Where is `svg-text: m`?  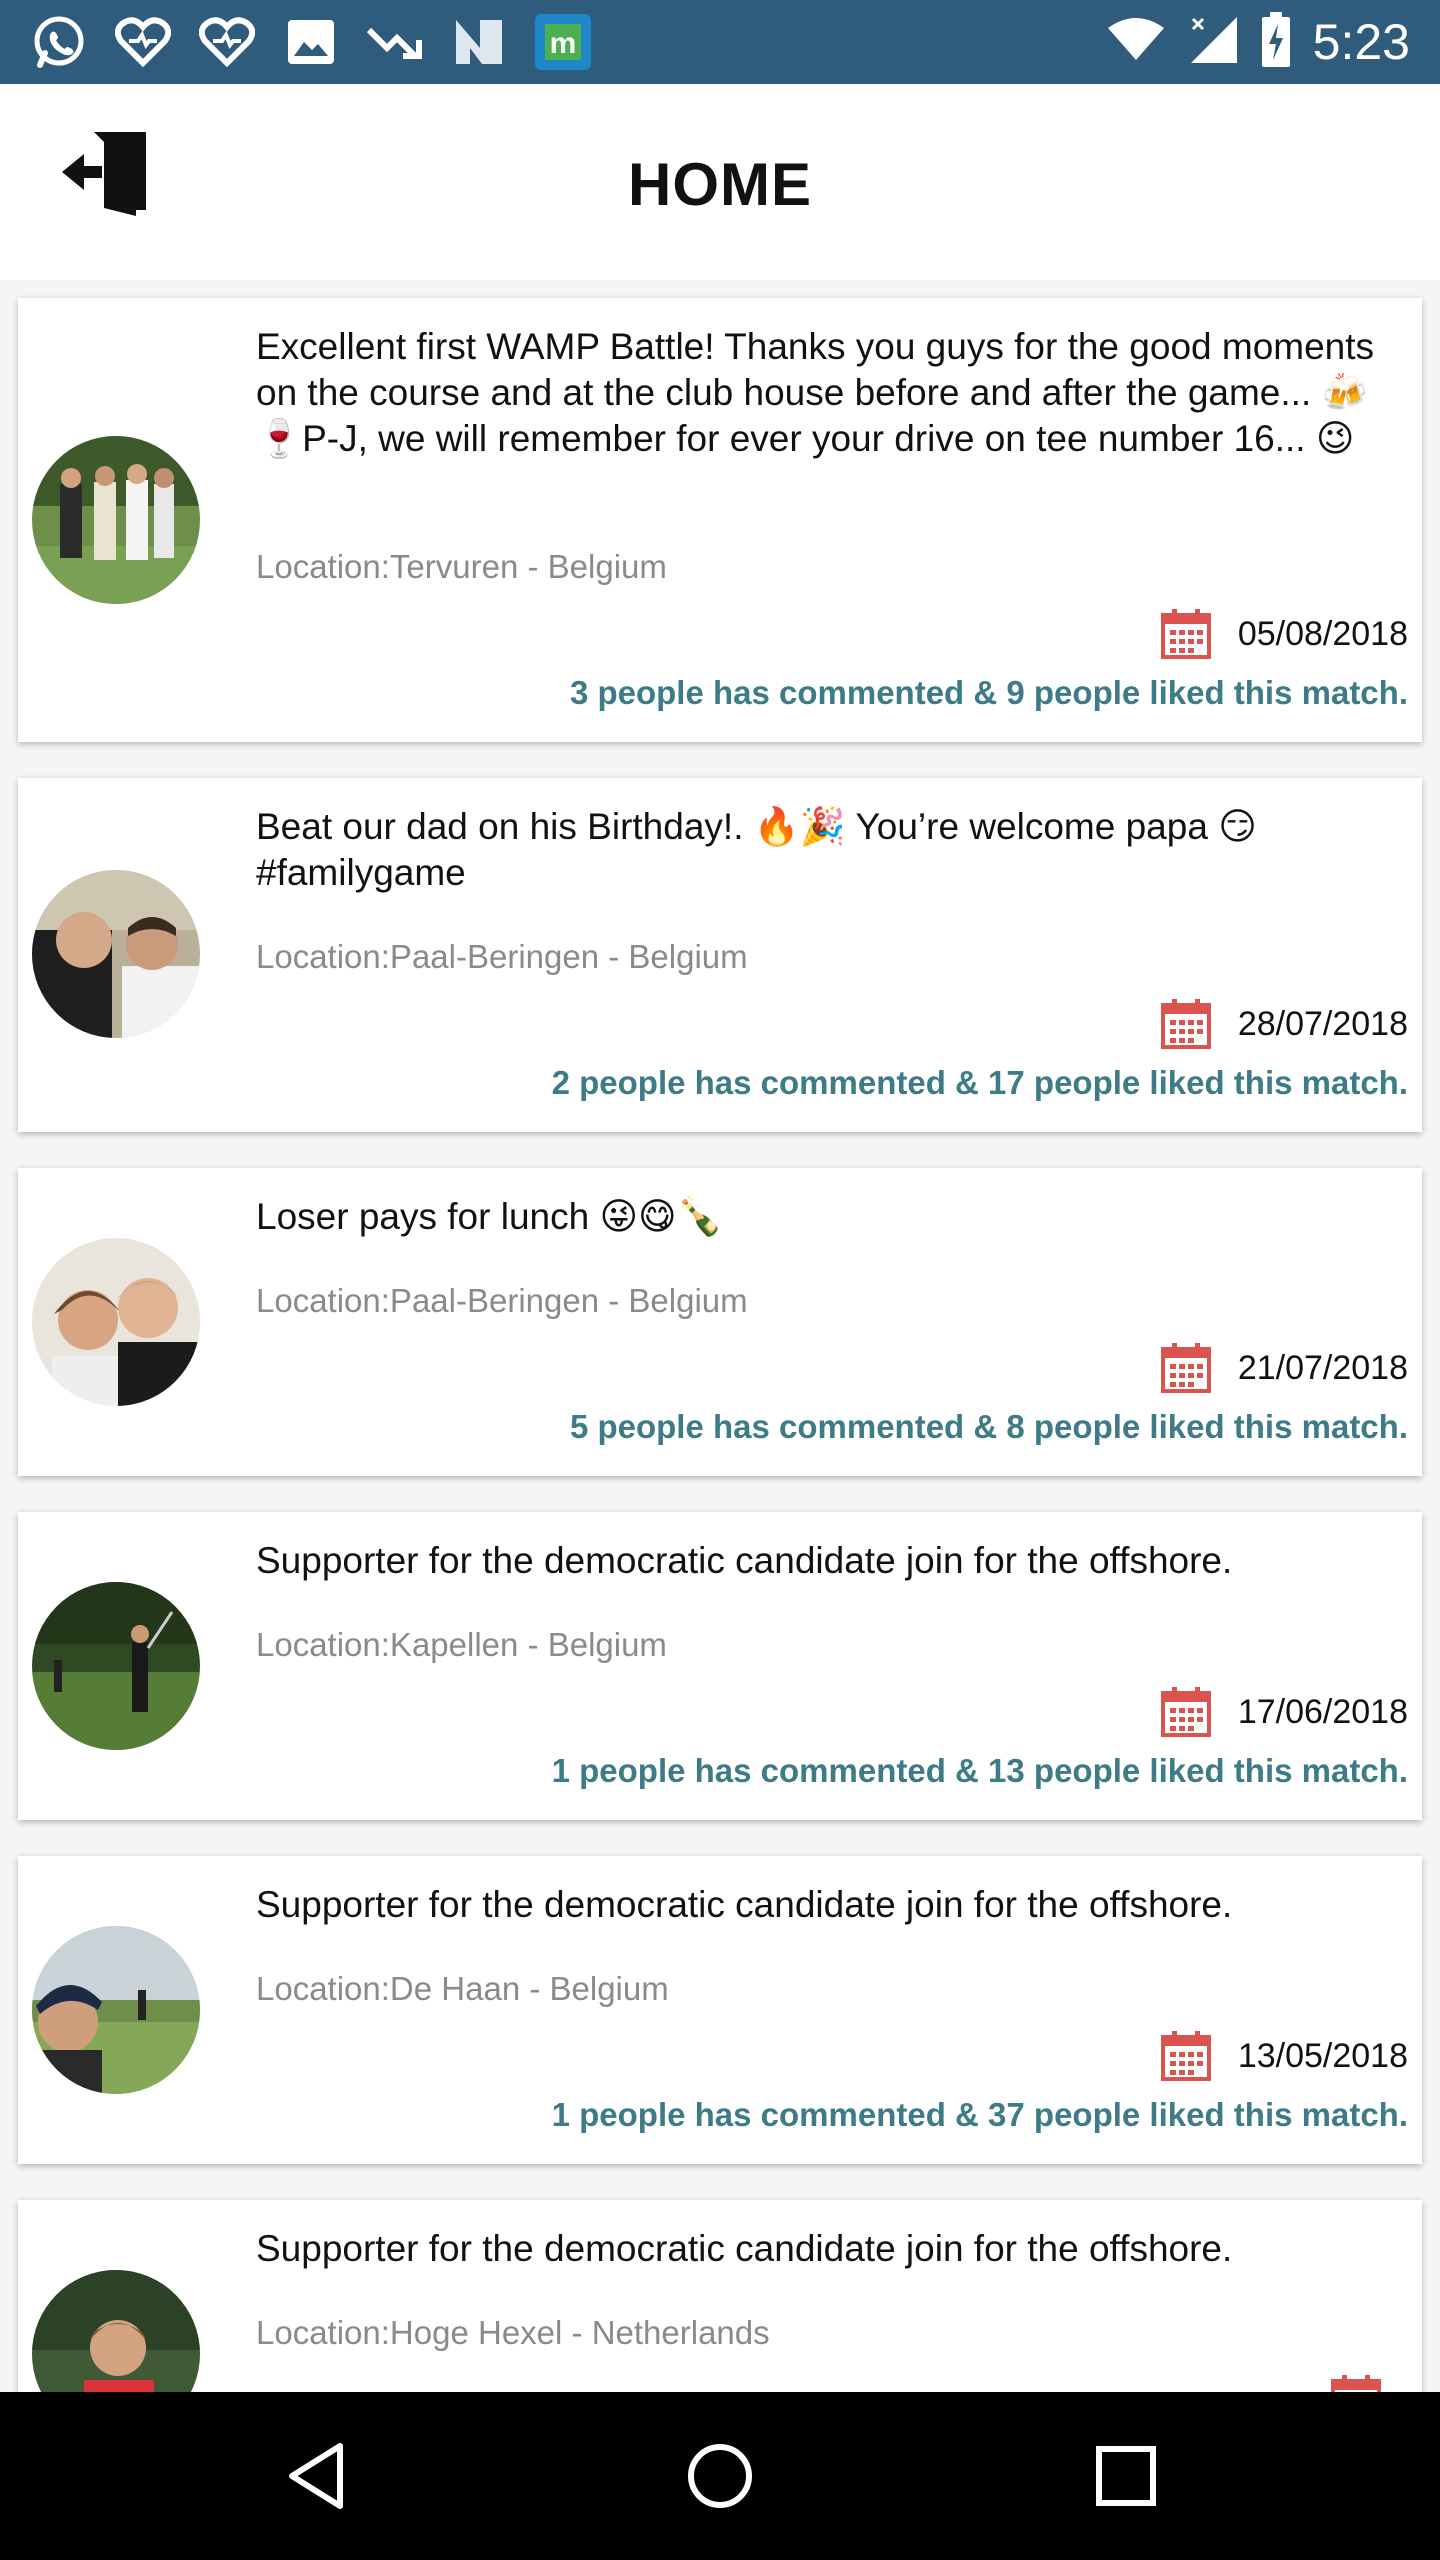
svg-text: m is located at coordinates (563, 43).